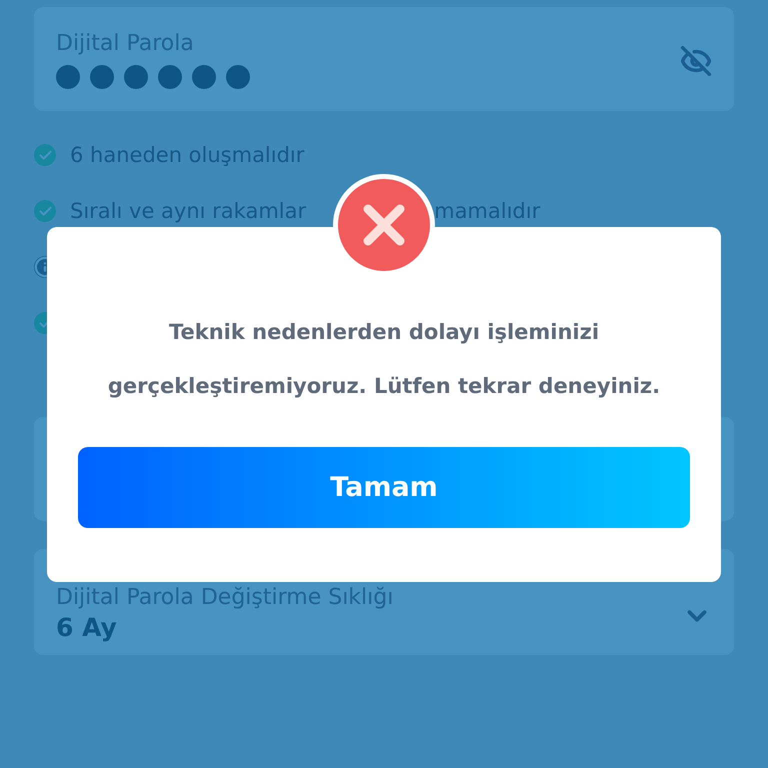 The image size is (768, 768). I want to click on select-value: 6 Ay, so click(87, 627).